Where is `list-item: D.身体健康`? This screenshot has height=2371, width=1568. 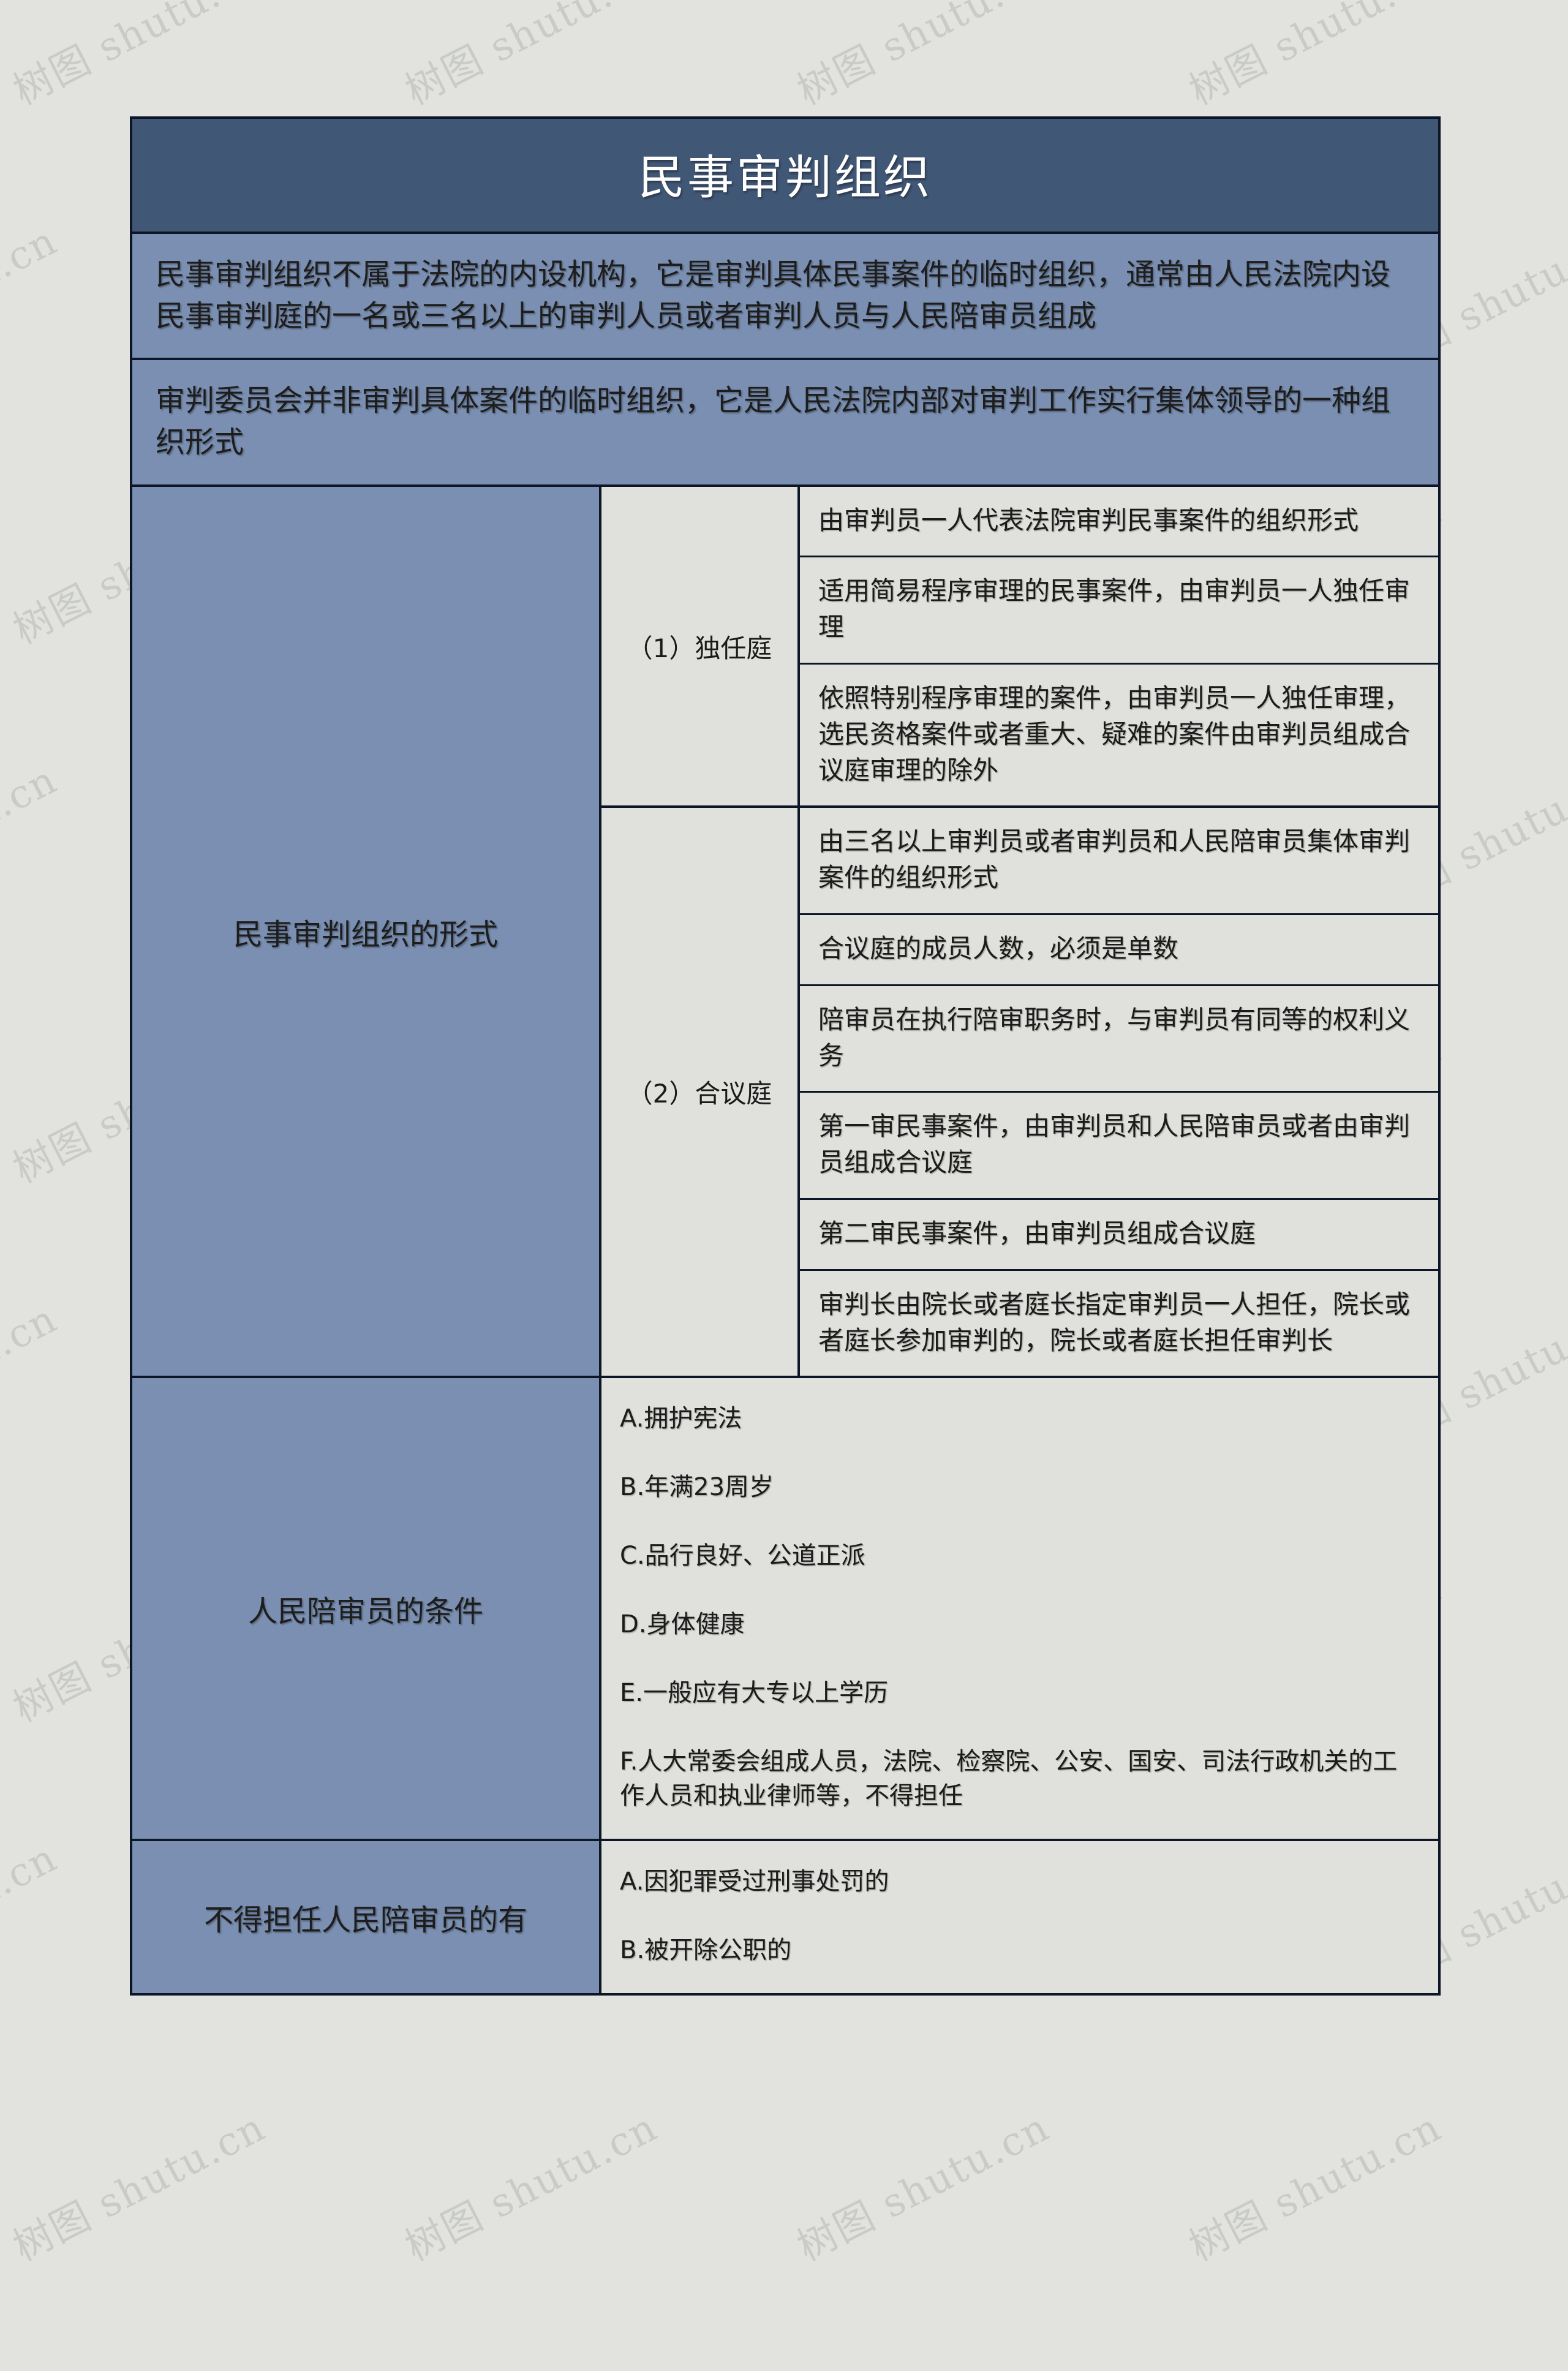
list-item: D.身体健康 is located at coordinates (682, 1624).